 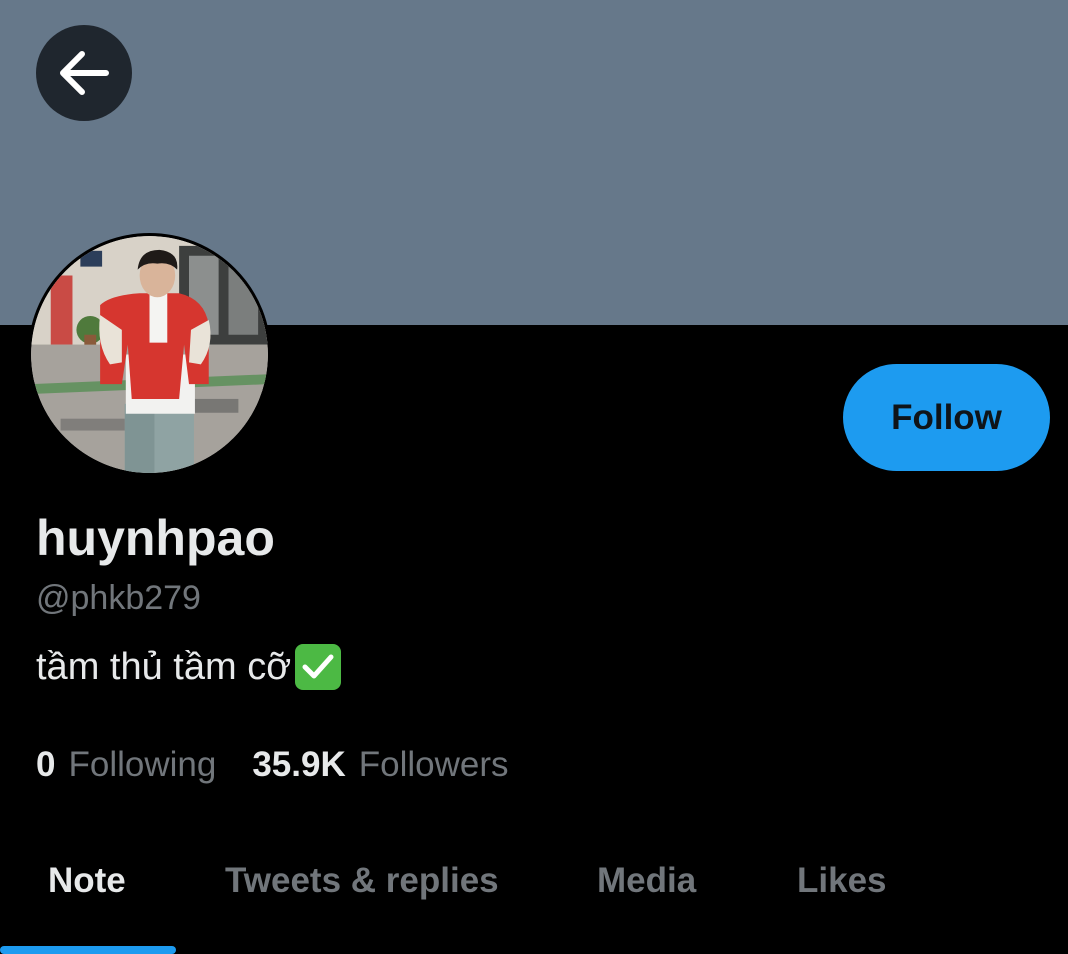 I want to click on tab-tweets-replies: Tweets & replies, so click(x=362, y=896).